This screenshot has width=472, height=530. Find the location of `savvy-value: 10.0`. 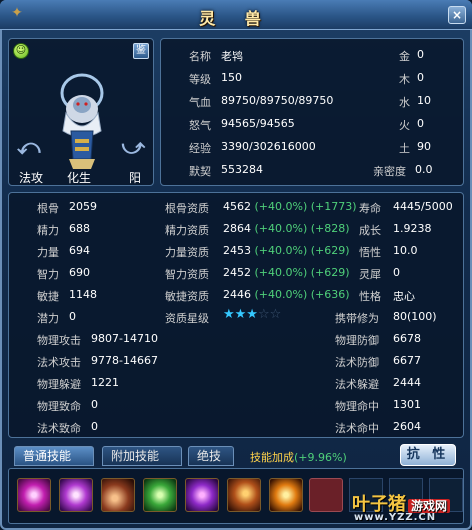

savvy-value: 10.0 is located at coordinates (405, 250).